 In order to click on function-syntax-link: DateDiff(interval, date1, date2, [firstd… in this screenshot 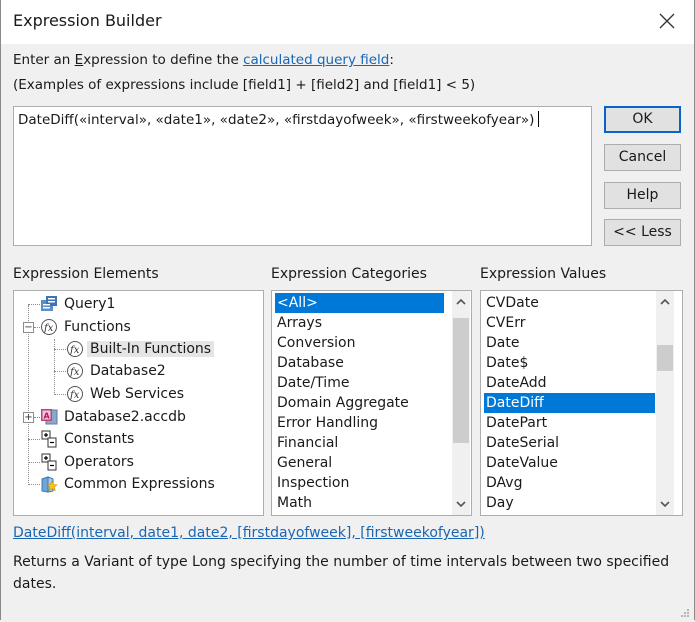, I will do `click(249, 533)`.